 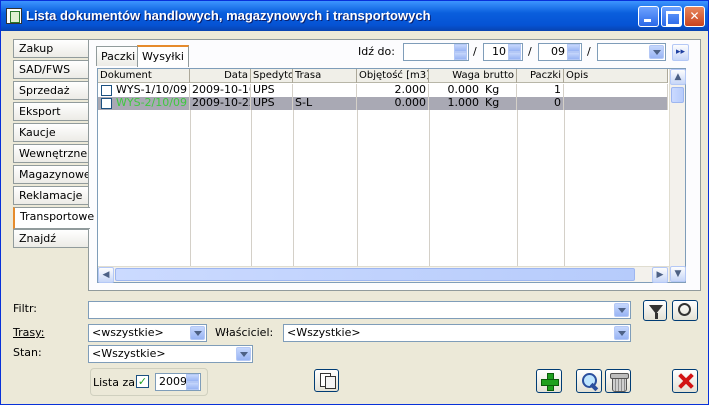 What do you see at coordinates (151, 90) in the screenshot?
I see `doc-number: WYS-1/10/09` at bounding box center [151, 90].